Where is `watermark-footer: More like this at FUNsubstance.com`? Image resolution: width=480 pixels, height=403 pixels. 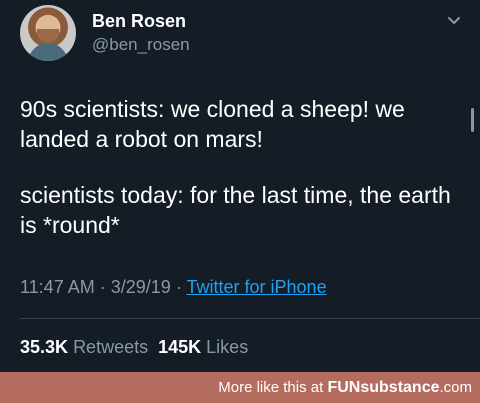
watermark-footer: More like this at FUNsubstance.com is located at coordinates (240, 387).